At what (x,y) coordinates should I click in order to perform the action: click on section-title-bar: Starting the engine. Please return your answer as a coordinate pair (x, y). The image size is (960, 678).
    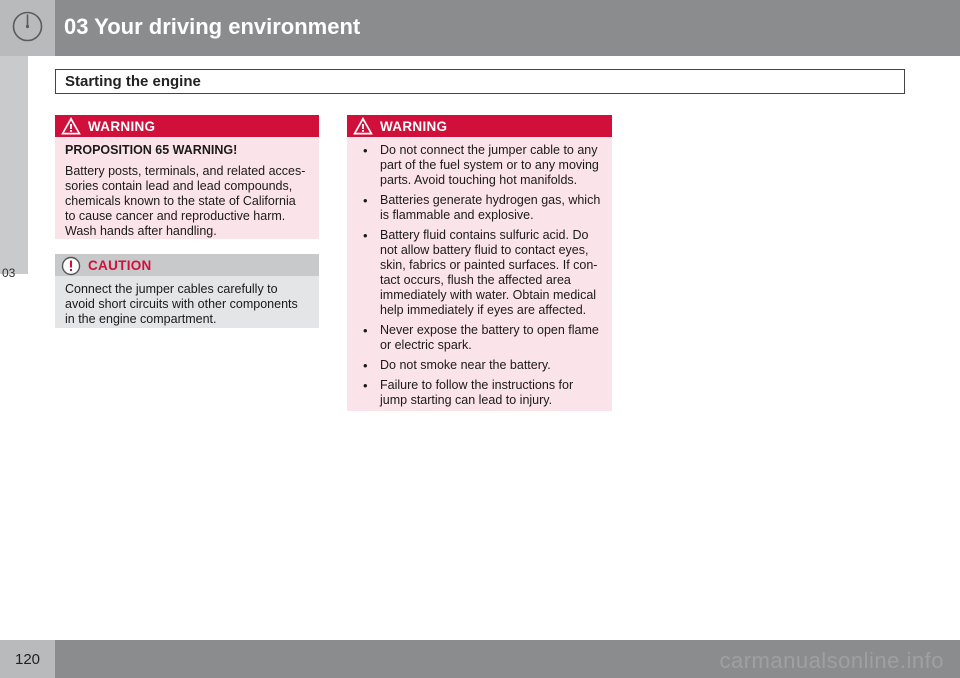
    Looking at the image, I should click on (480, 81).